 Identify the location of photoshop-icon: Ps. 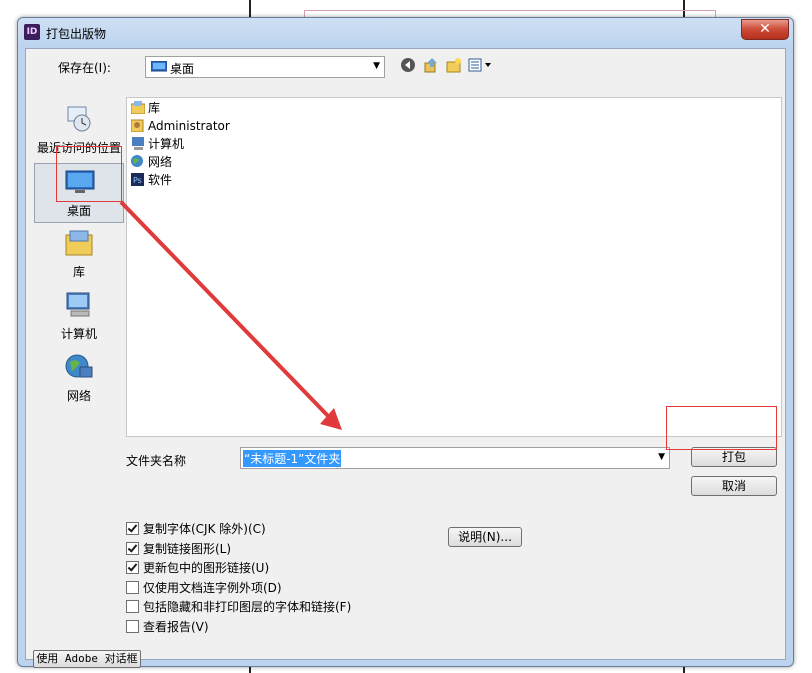
(137, 179).